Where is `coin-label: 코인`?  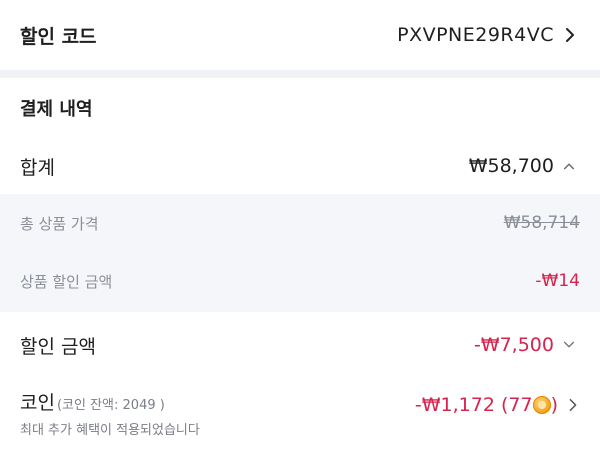
coin-label: 코인 is located at coordinates (37, 403).